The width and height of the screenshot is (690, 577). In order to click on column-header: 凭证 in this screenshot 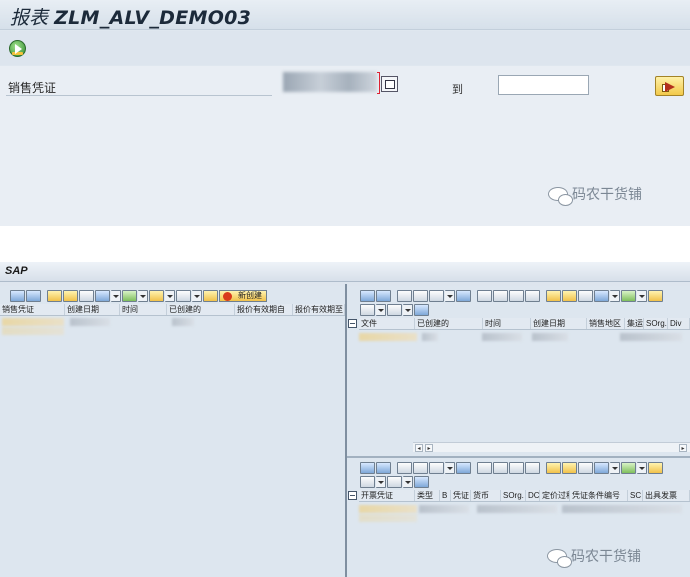, I will do `click(461, 495)`.